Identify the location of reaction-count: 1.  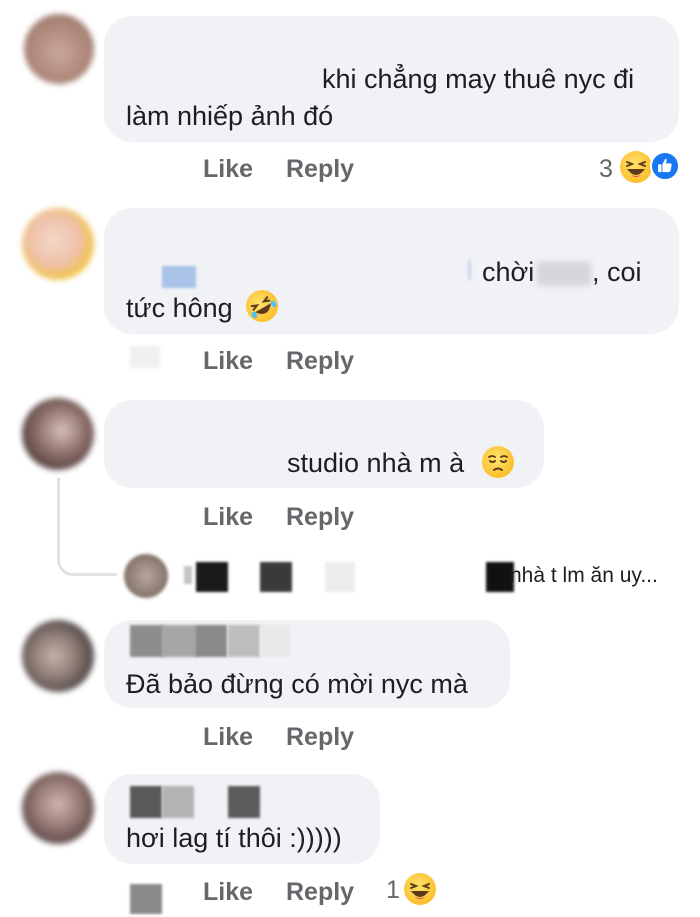
(393, 890).